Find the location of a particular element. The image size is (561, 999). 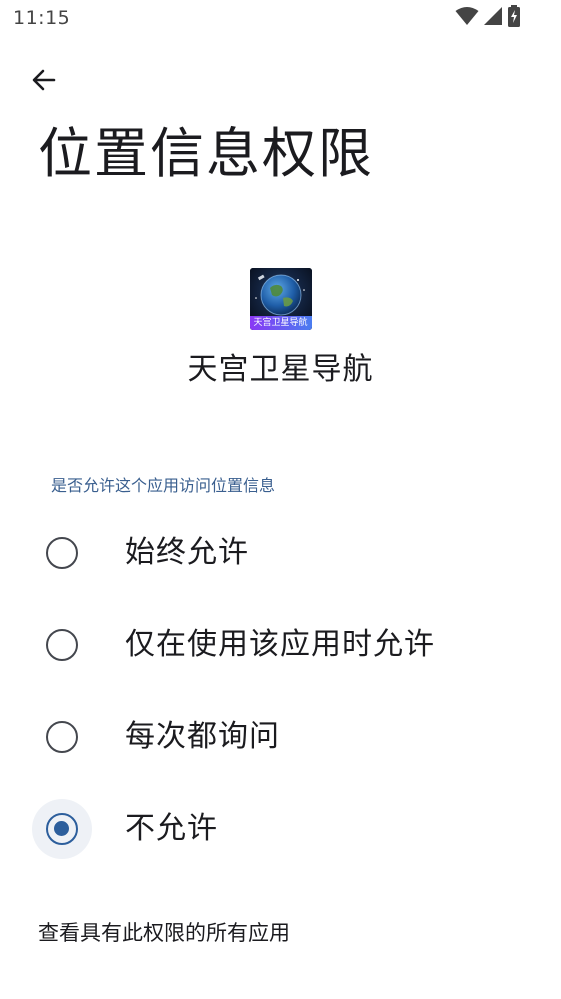

app-icon: 天宫卫星导航 is located at coordinates (280, 299).